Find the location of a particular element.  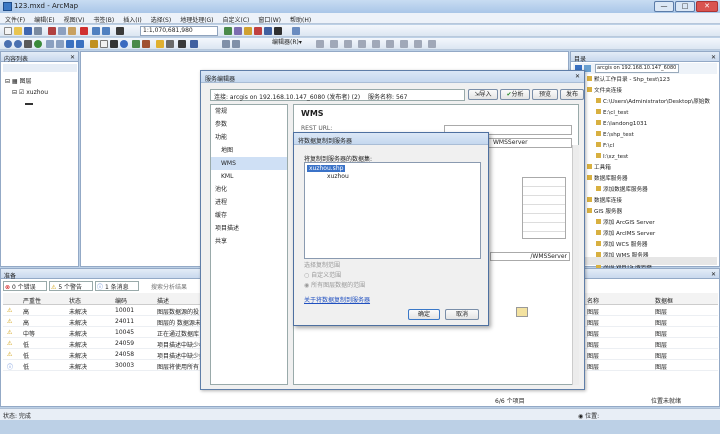

catalog-item: 默认工作目录 - Shp_test\123 is located at coordinates (653, 80).